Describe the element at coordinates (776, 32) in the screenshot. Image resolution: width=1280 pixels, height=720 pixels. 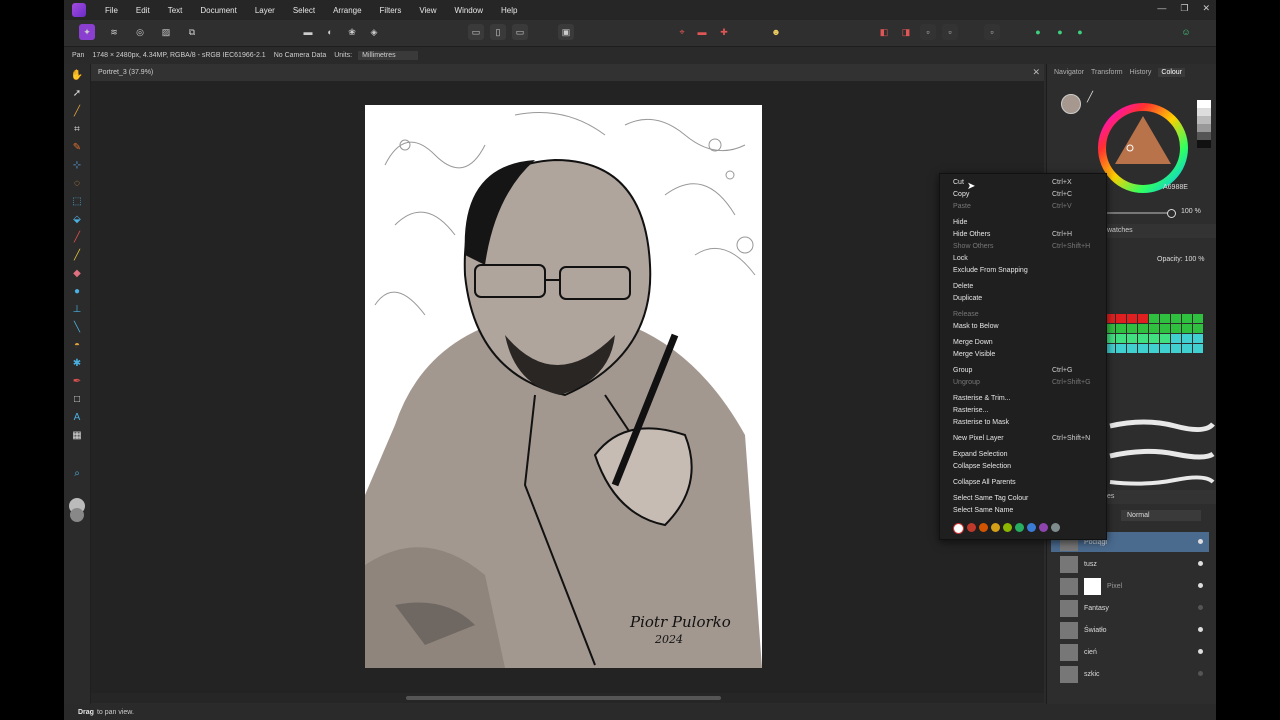
I see `assistant-icon: ☻` at that location.